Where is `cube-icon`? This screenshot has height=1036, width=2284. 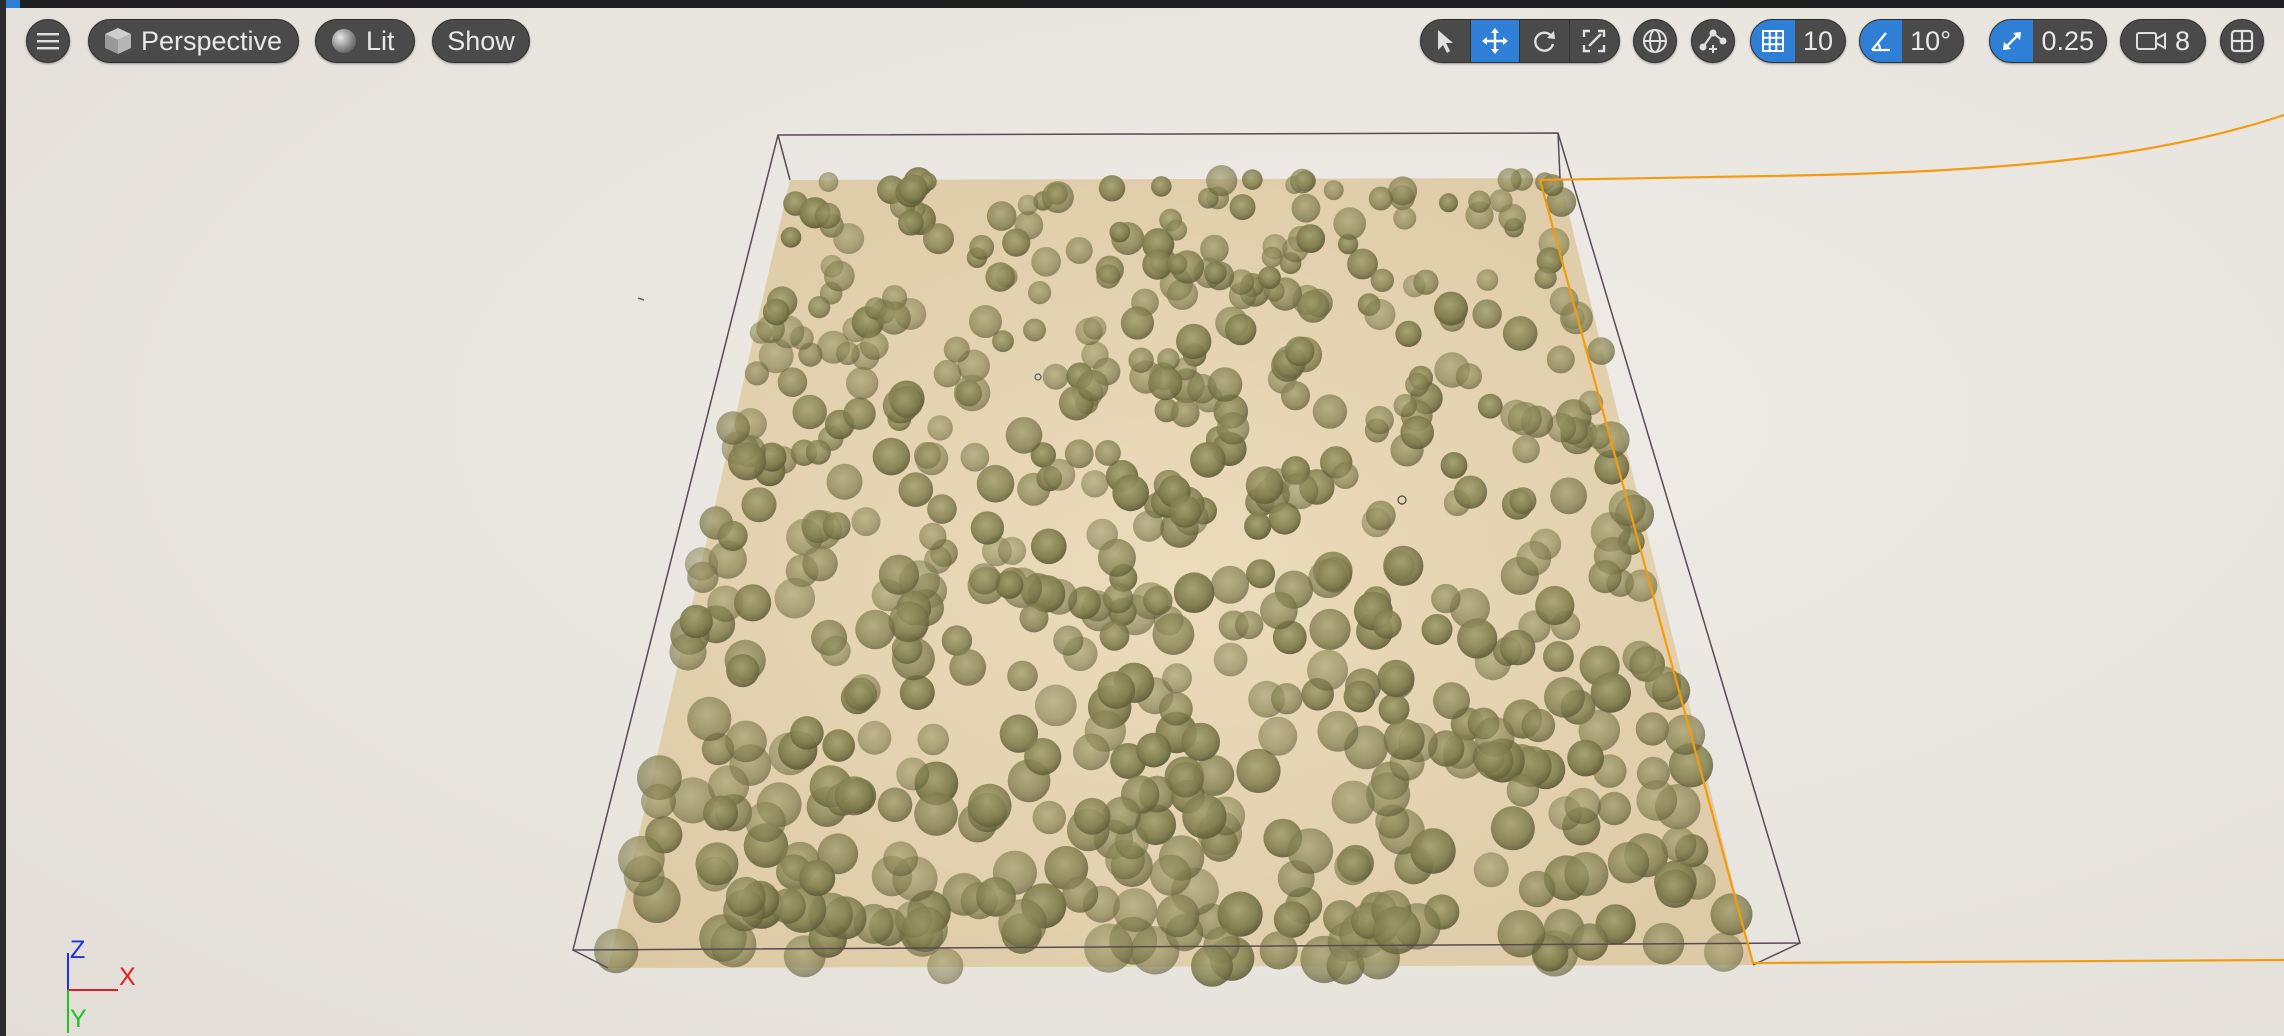
cube-icon is located at coordinates (118, 41).